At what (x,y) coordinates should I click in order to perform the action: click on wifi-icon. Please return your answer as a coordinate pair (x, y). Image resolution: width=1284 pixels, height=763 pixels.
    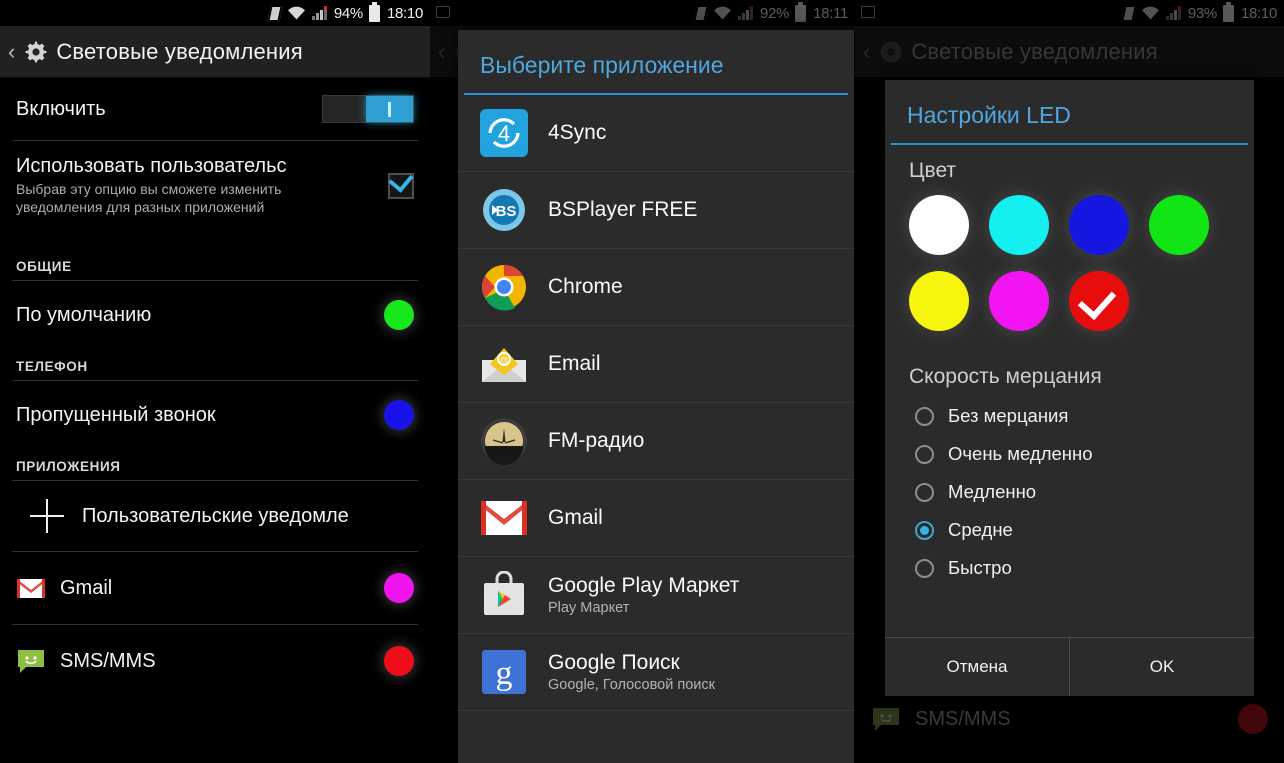
    Looking at the image, I should click on (296, 13).